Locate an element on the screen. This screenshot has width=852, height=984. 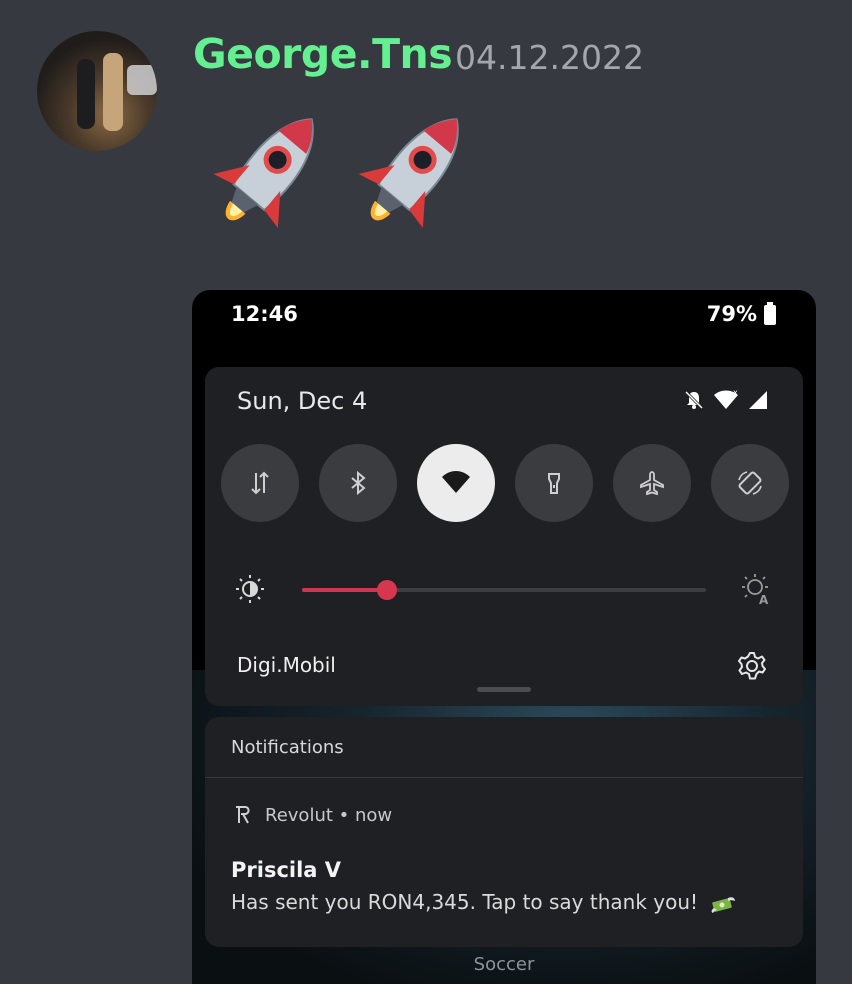
user-avatar is located at coordinates (97, 91).